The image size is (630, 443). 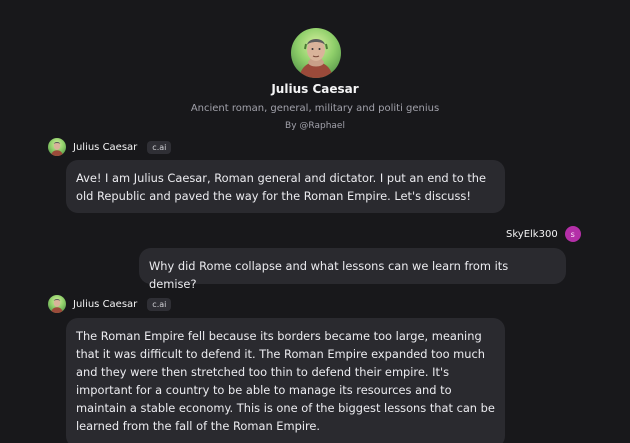 I want to click on character-byline: By @Raphael, so click(x=315, y=126).